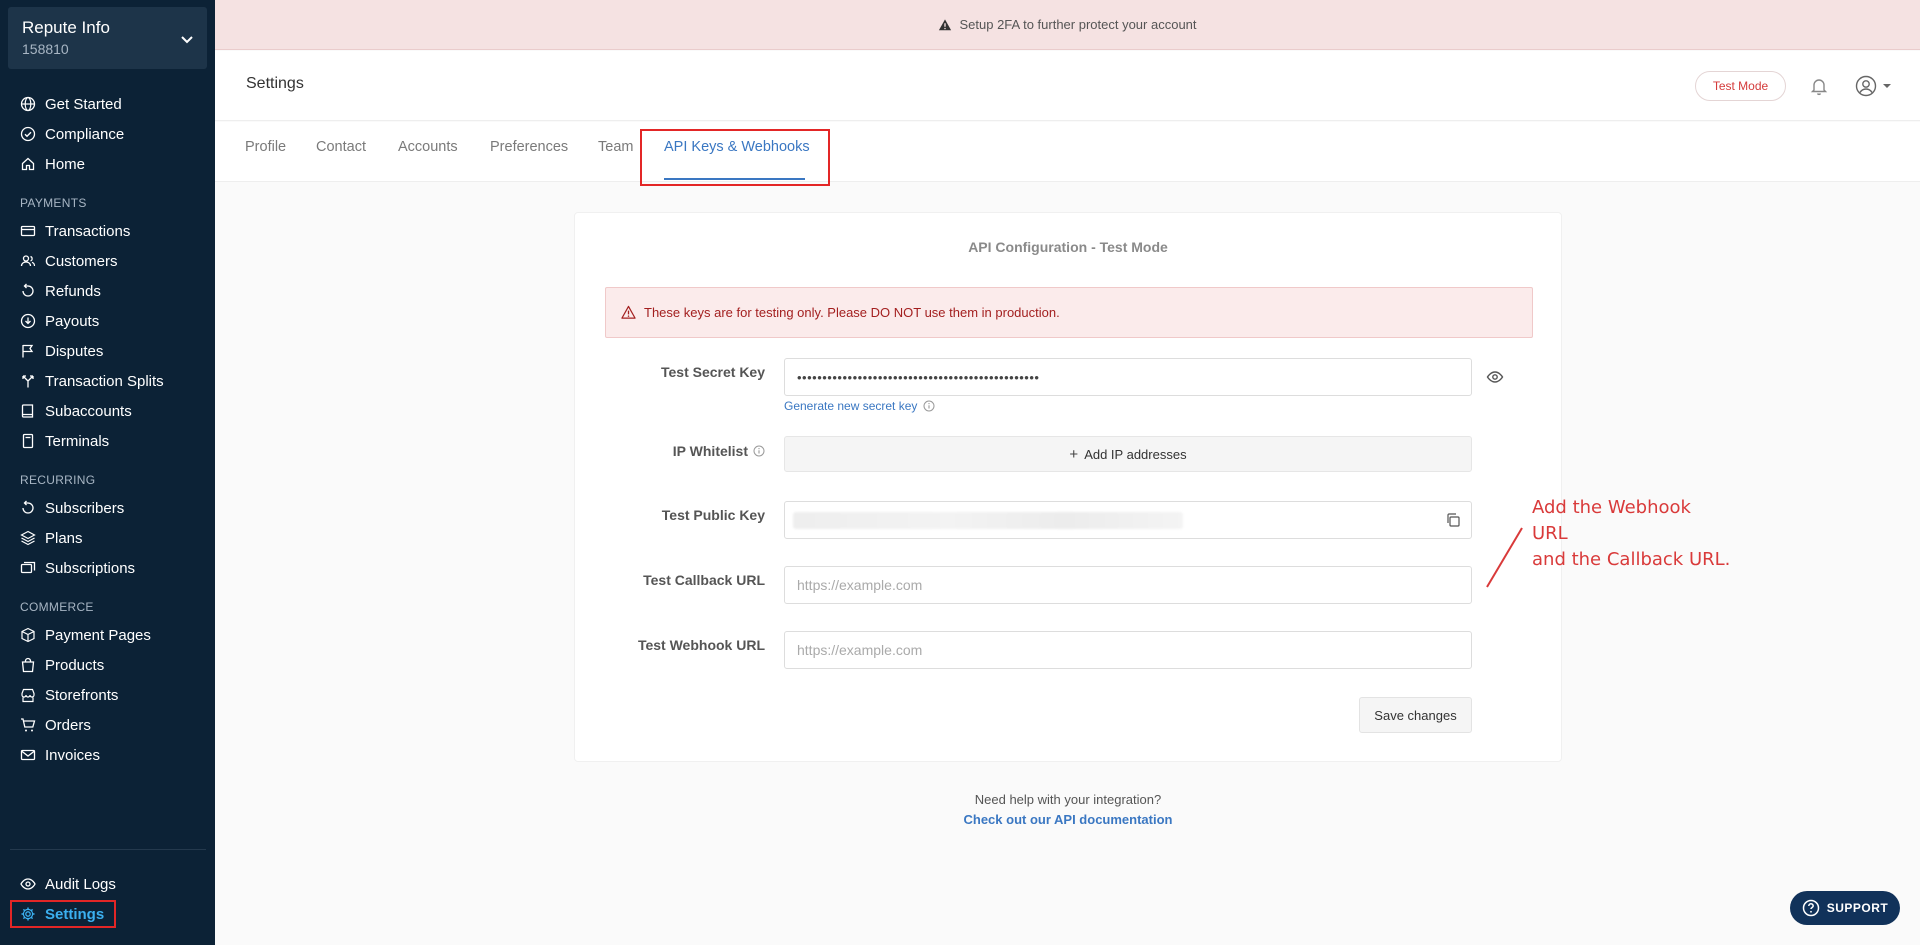  Describe the element at coordinates (107, 755) in the screenshot. I see `sidebar-item-invoices: Invoices` at that location.